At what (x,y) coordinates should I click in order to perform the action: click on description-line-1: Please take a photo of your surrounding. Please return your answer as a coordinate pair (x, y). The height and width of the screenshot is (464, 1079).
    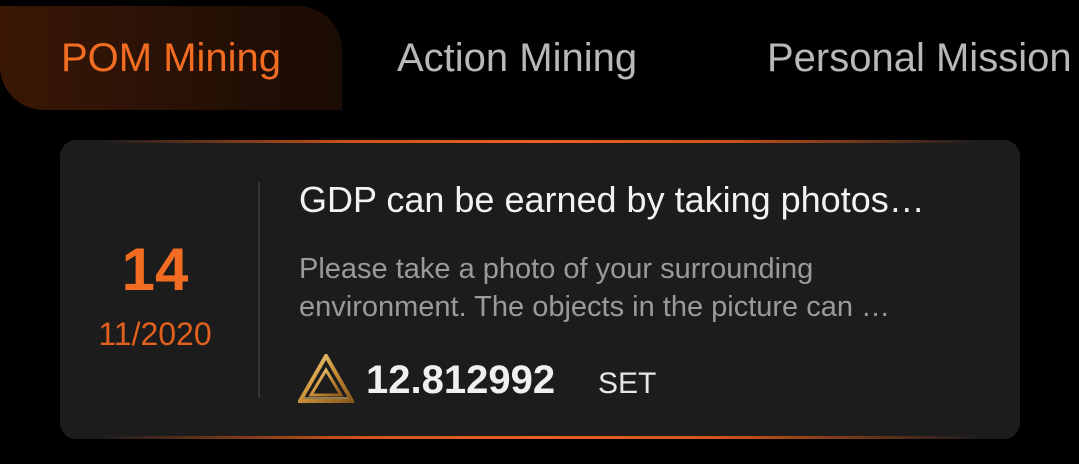
    Looking at the image, I should click on (556, 269).